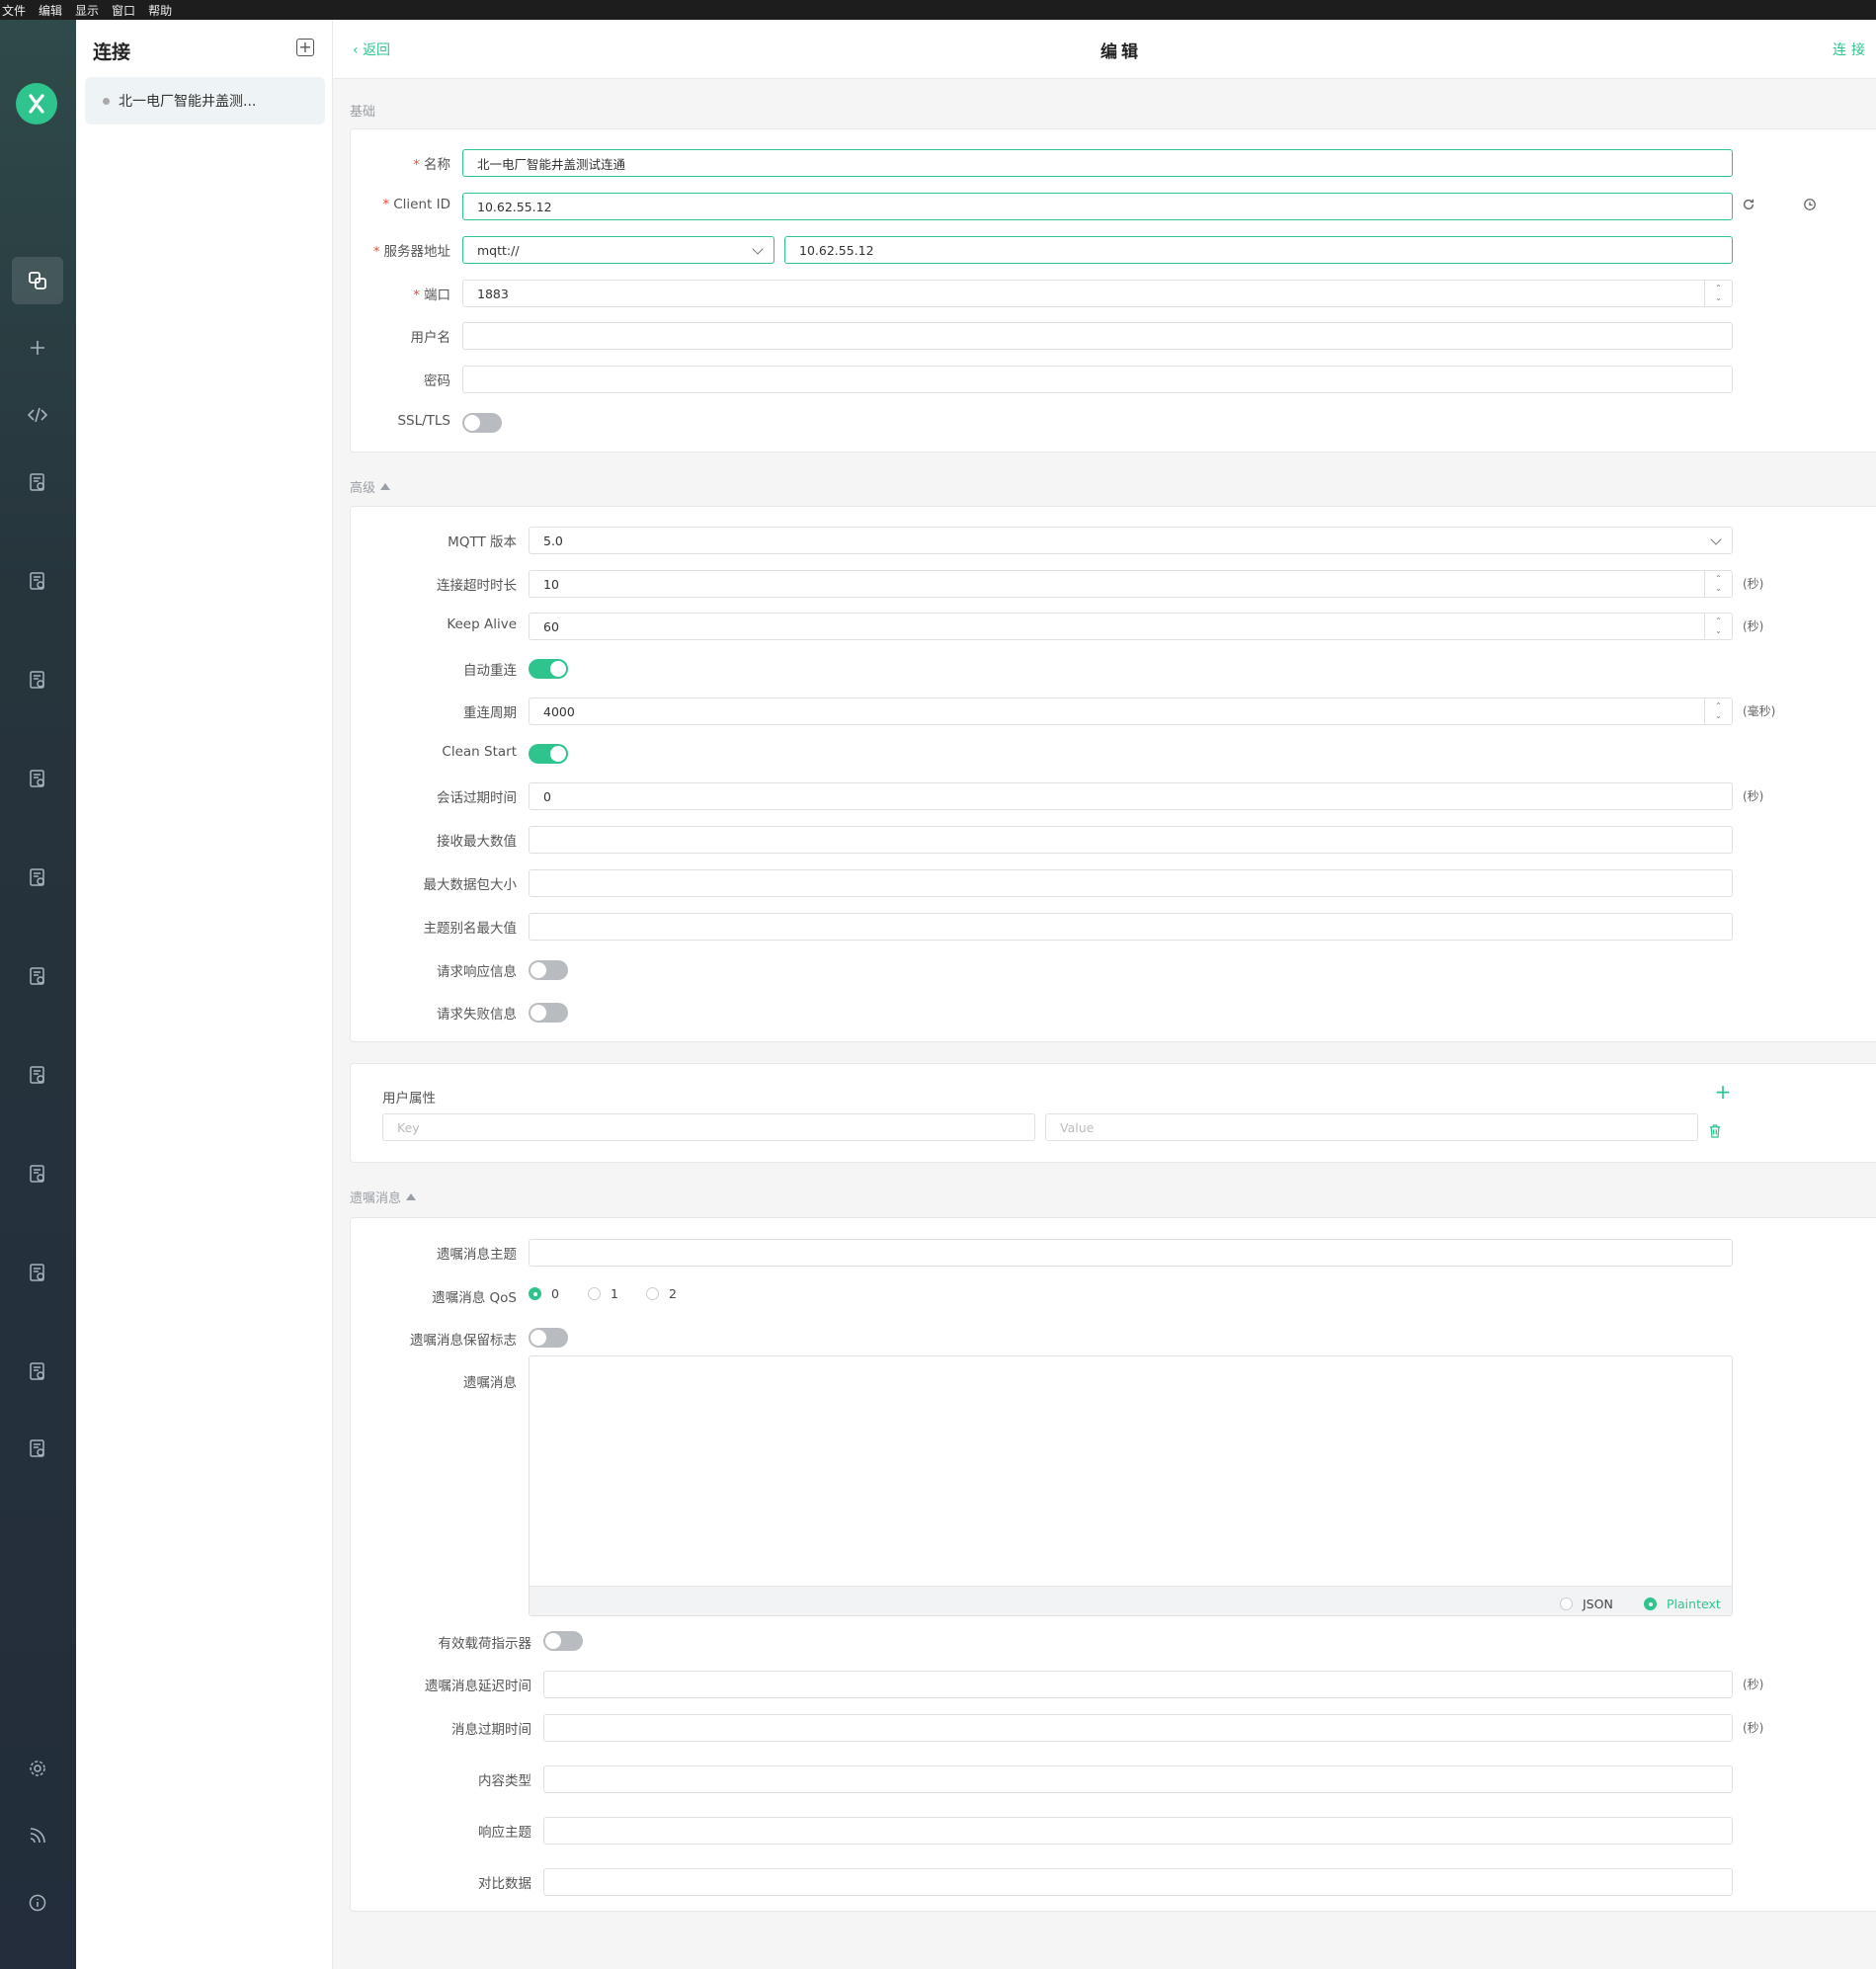  What do you see at coordinates (1371, 1127) in the screenshot?
I see `property-value-input: Value` at bounding box center [1371, 1127].